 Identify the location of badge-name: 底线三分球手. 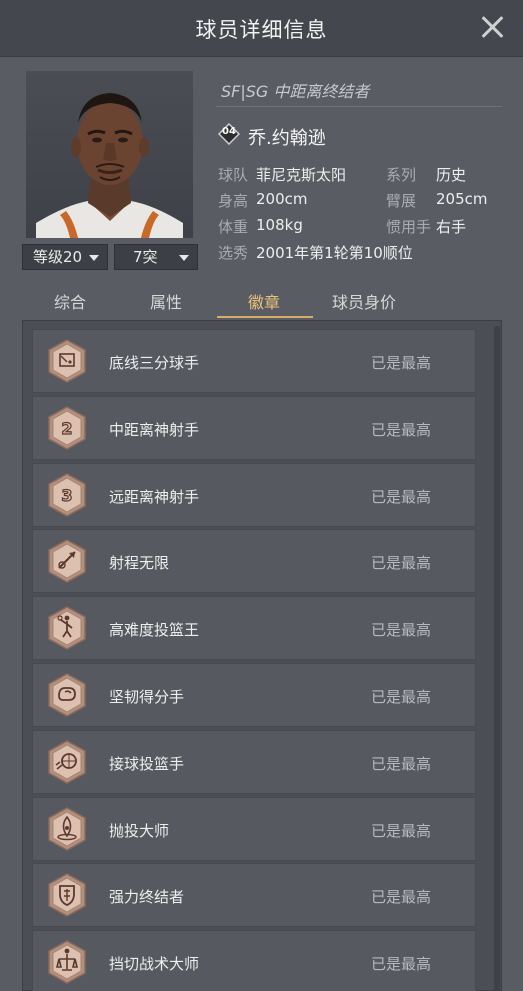
(154, 363).